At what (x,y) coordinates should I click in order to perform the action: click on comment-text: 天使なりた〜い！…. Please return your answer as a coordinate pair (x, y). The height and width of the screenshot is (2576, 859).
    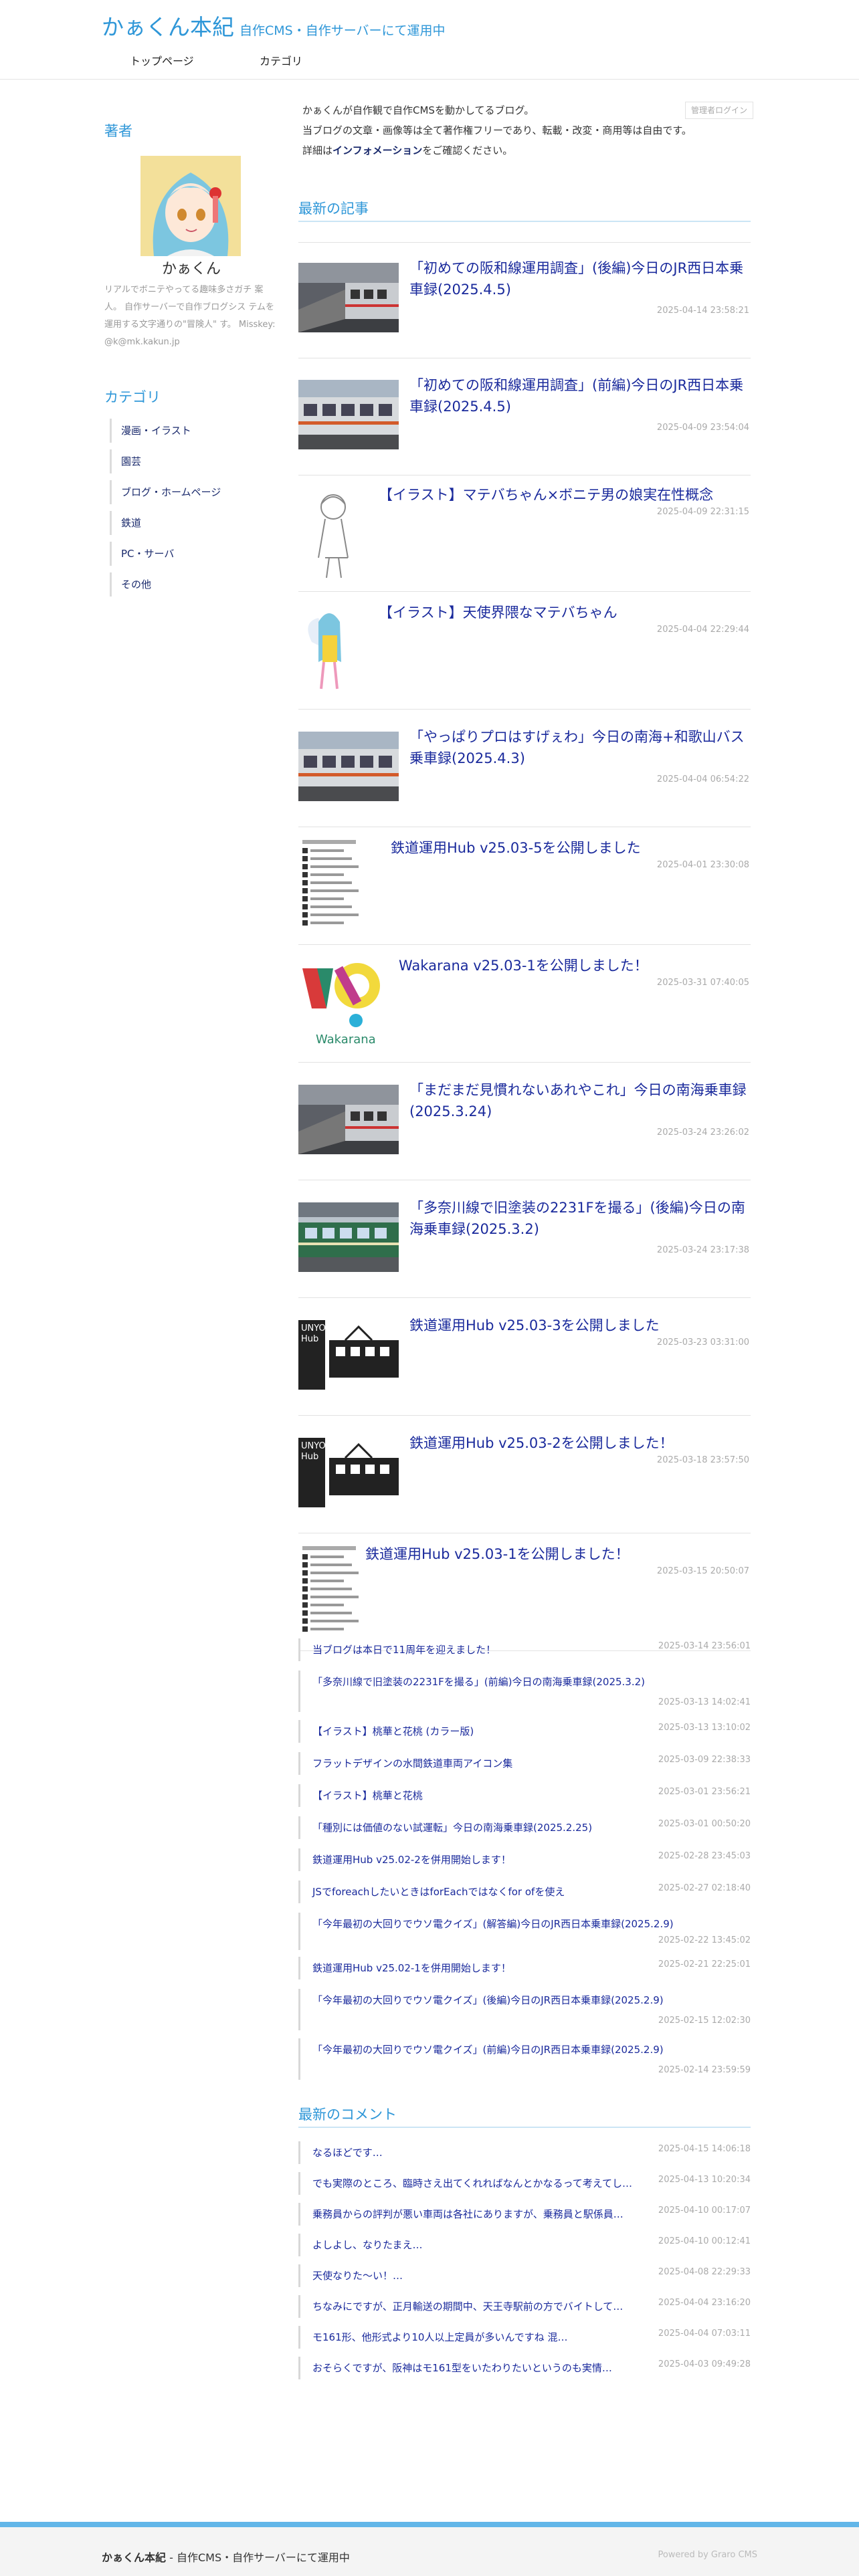
    Looking at the image, I should click on (357, 2275).